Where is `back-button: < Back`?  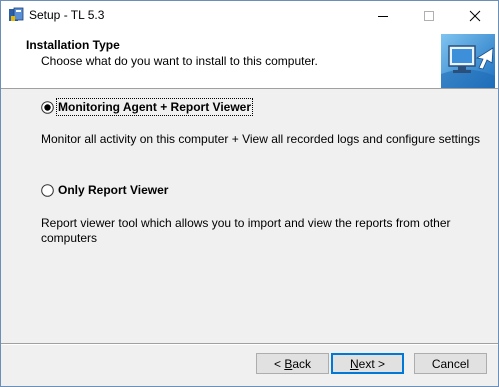
back-button: < Back is located at coordinates (292, 363).